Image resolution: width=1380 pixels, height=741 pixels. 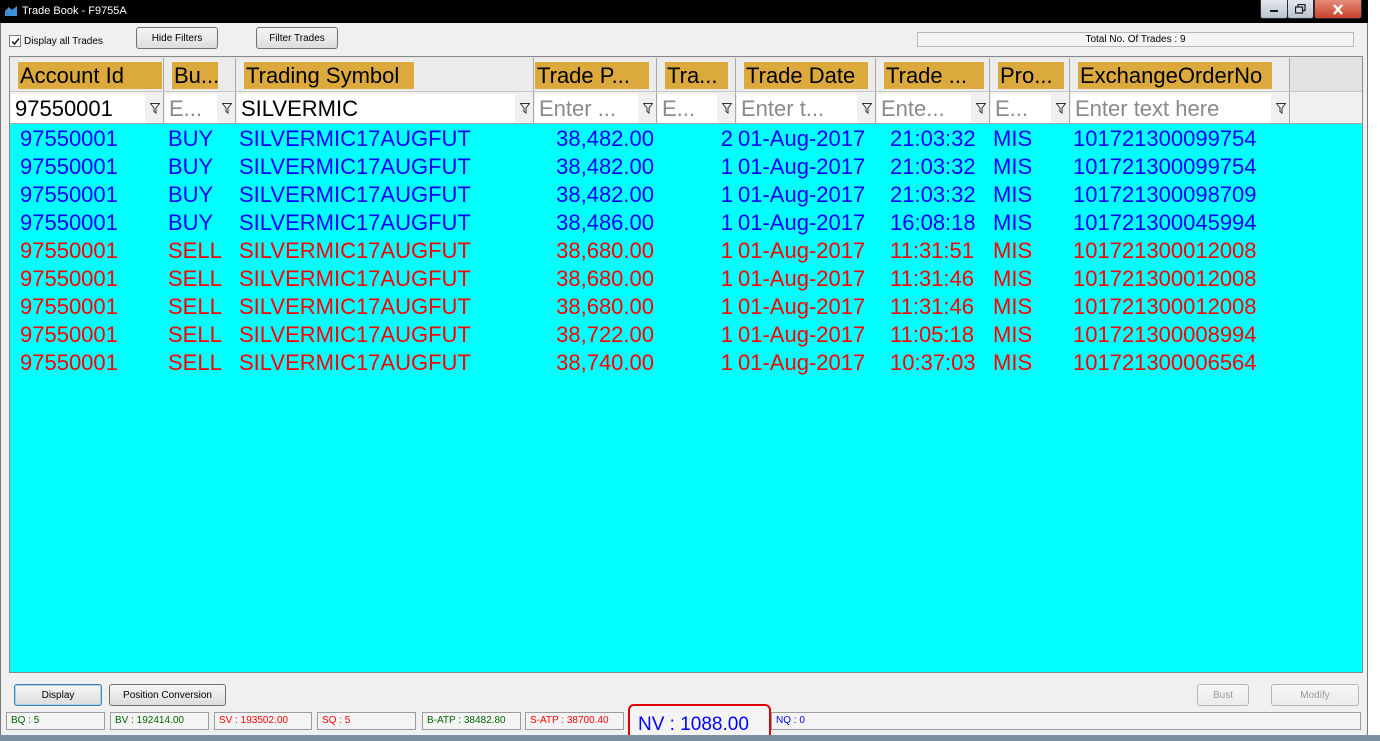 What do you see at coordinates (586, 108) in the screenshot?
I see `filter-input-price` at bounding box center [586, 108].